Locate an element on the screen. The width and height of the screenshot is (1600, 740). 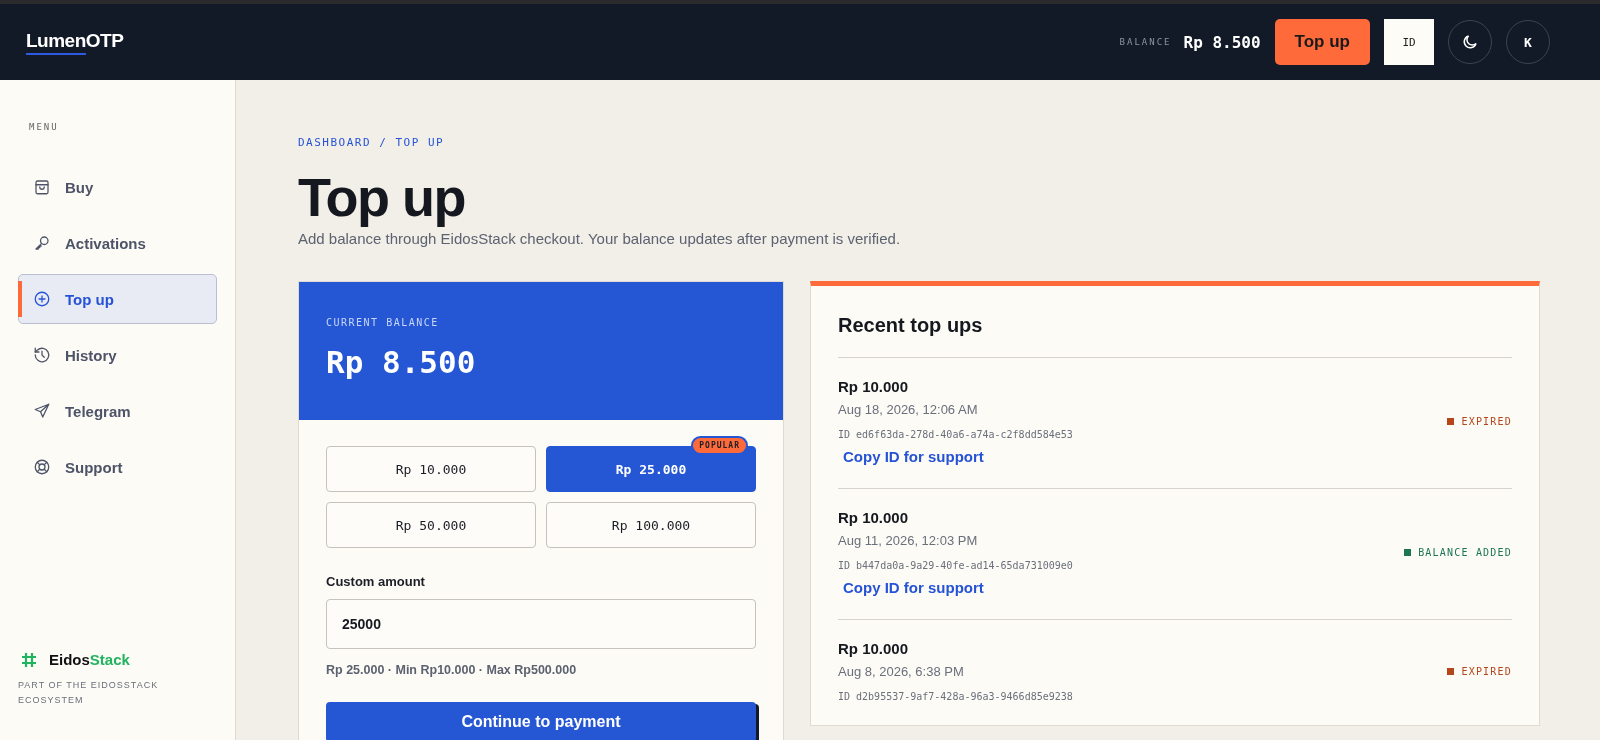
balance-label: BALANCE is located at coordinates (1145, 42).